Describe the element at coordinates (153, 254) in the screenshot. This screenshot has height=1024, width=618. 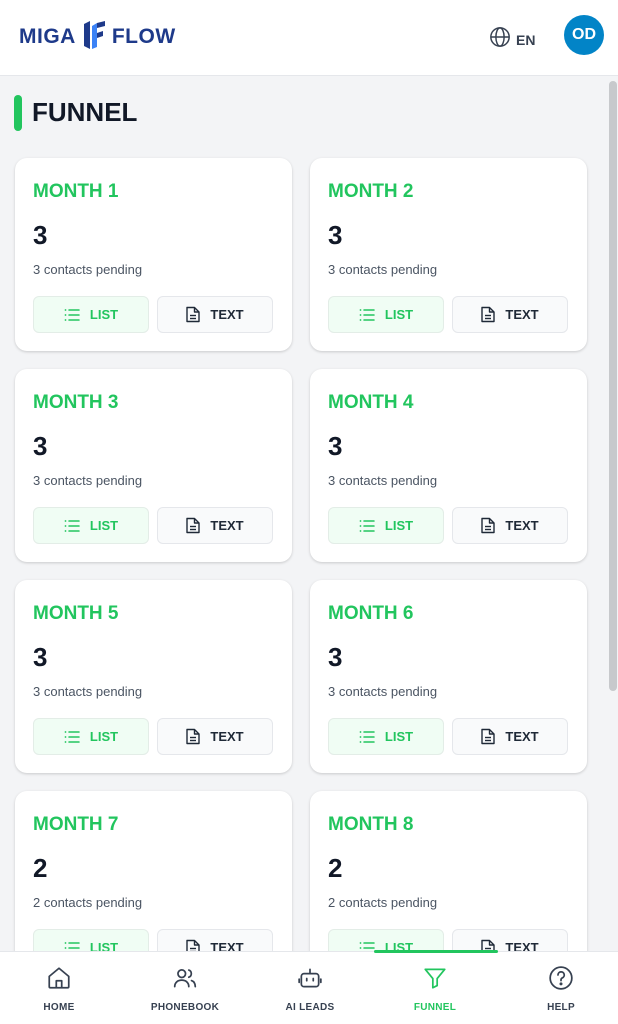
I see `funnel-card: MONTH 1 3 3 contacts pending LIST TEXT` at that location.